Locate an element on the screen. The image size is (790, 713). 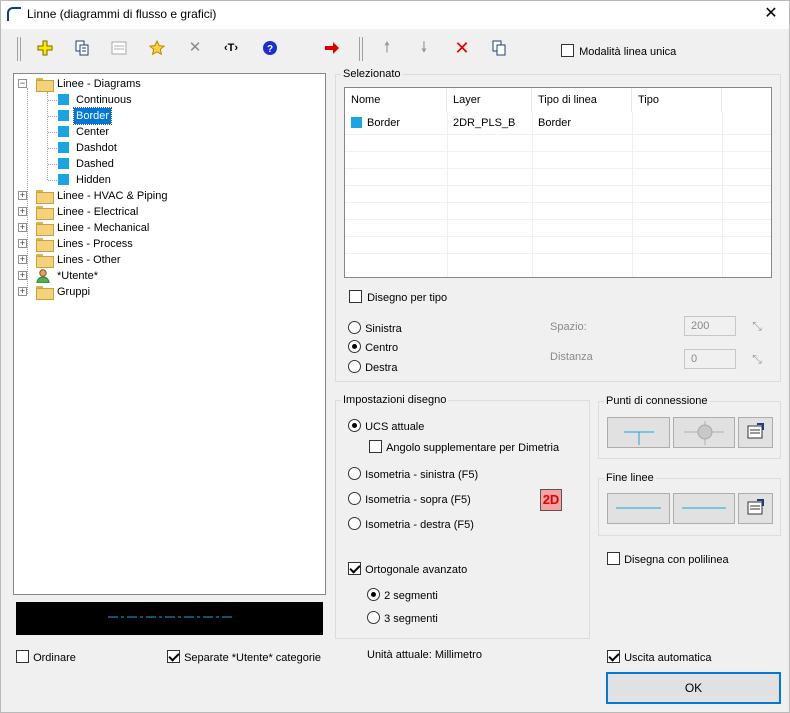
separate-user-label: Separate *Utente* categorie is located at coordinates (253, 658).